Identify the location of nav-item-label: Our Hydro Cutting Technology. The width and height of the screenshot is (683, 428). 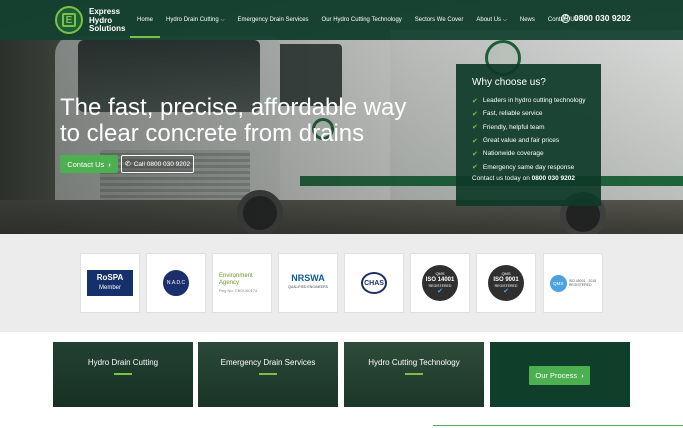
(361, 20).